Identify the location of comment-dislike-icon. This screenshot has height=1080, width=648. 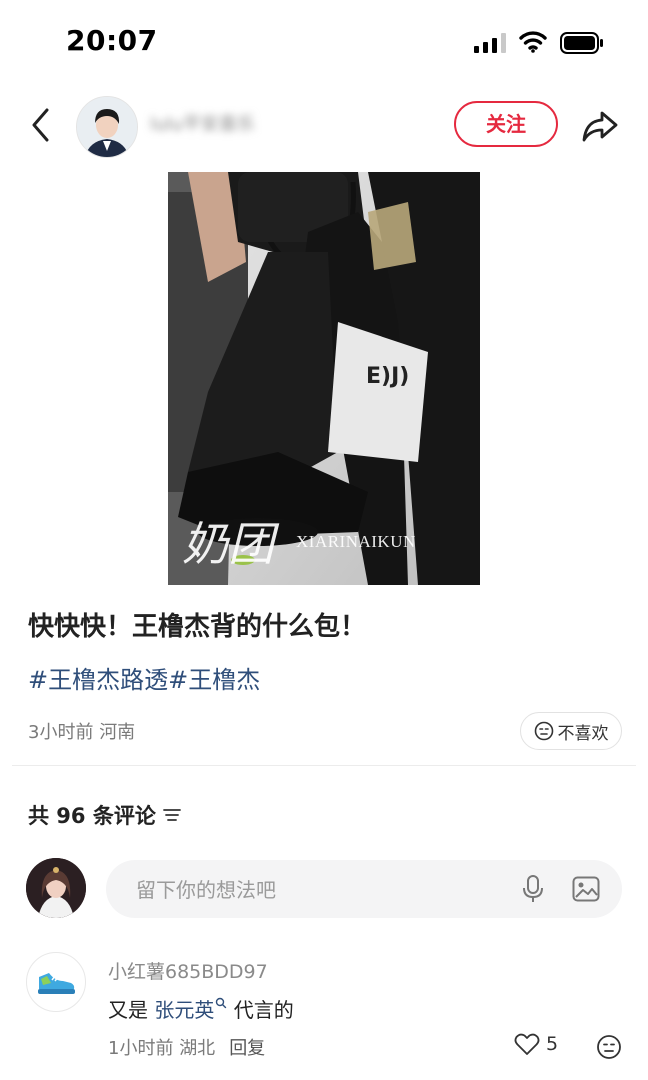
(609, 1047).